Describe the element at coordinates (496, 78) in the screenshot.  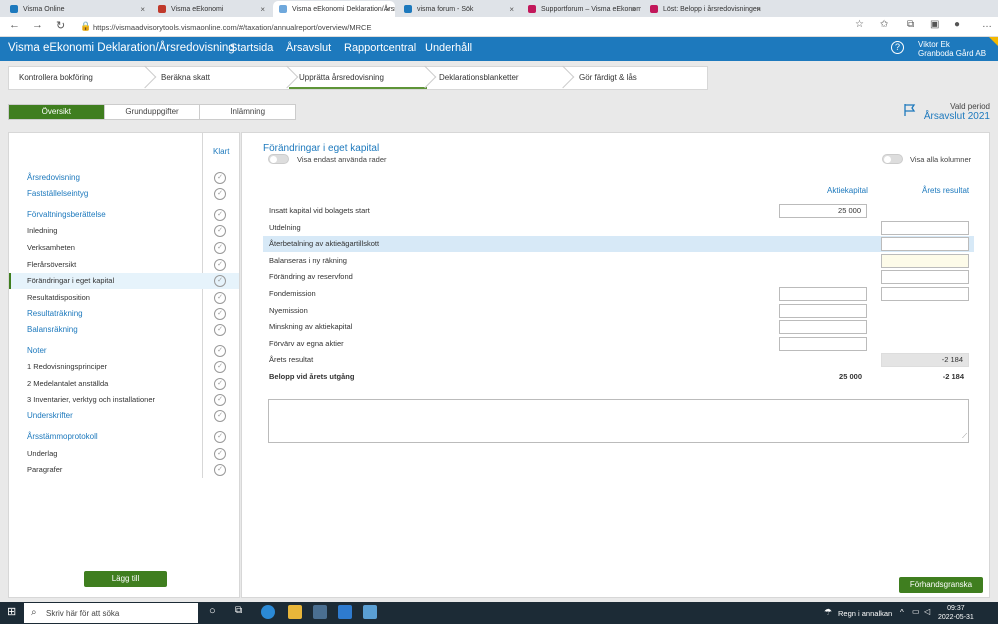
I see `step-deklaration: Deklarationsblanketter` at that location.